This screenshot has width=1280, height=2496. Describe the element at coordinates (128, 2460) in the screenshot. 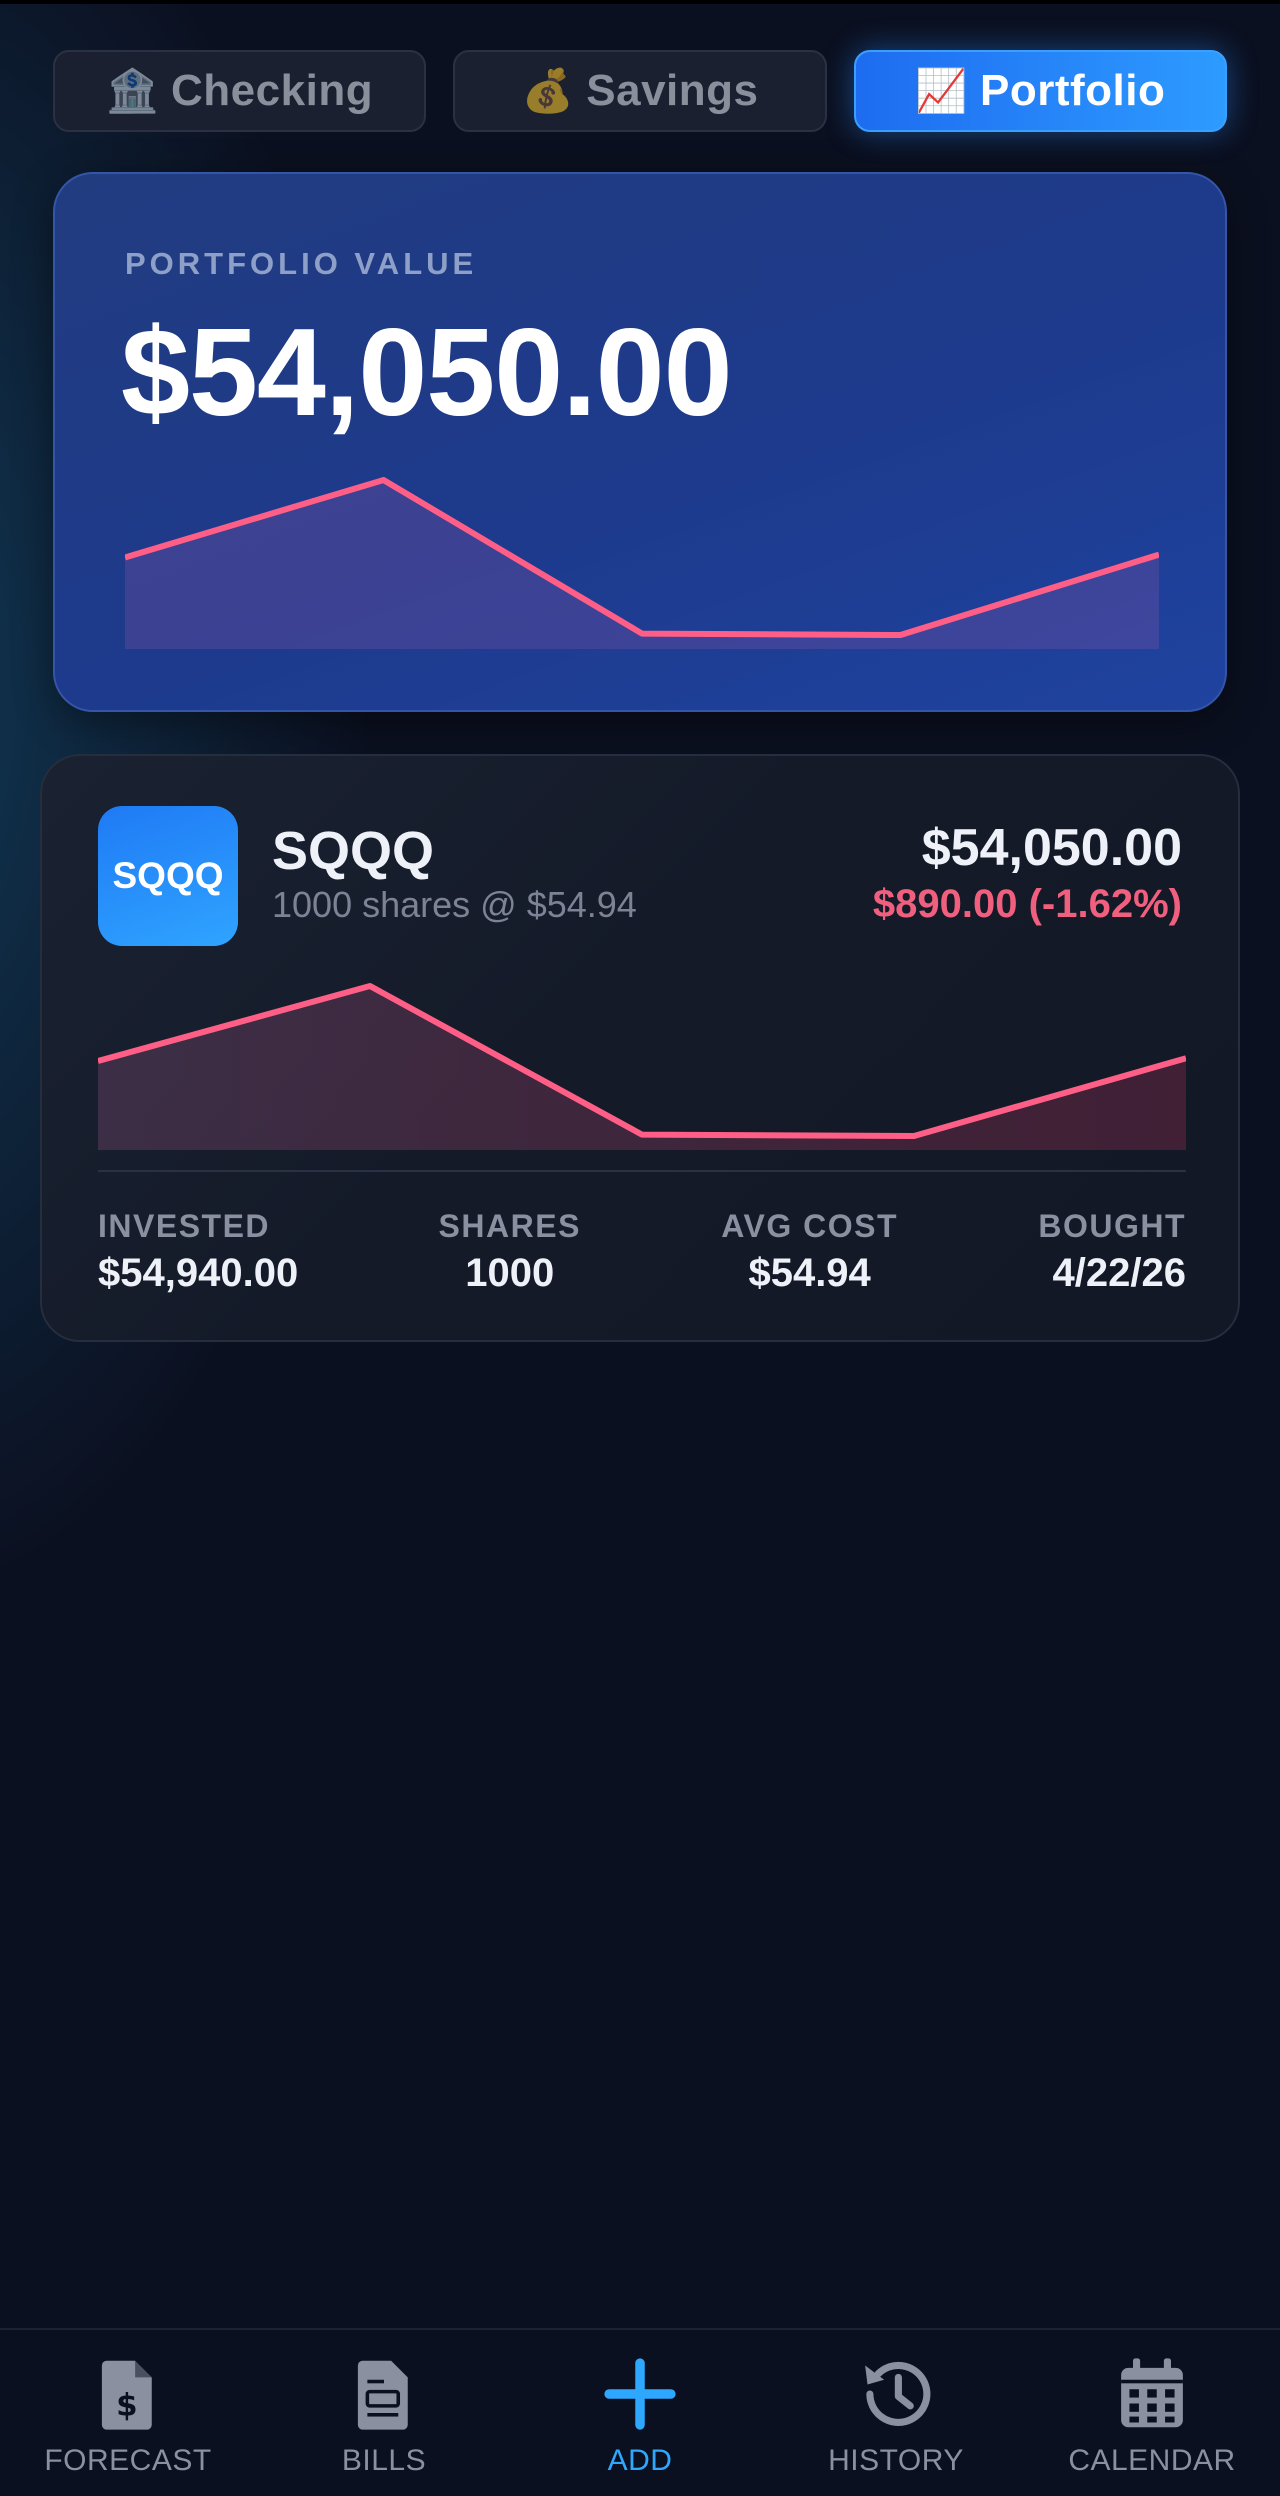

I see `nav-label: FORECAST` at that location.